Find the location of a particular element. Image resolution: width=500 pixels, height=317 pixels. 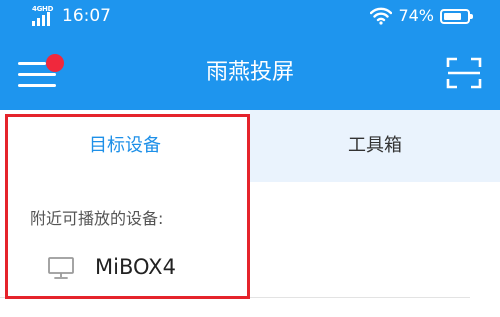

status-time: 16:07 is located at coordinates (86, 16).